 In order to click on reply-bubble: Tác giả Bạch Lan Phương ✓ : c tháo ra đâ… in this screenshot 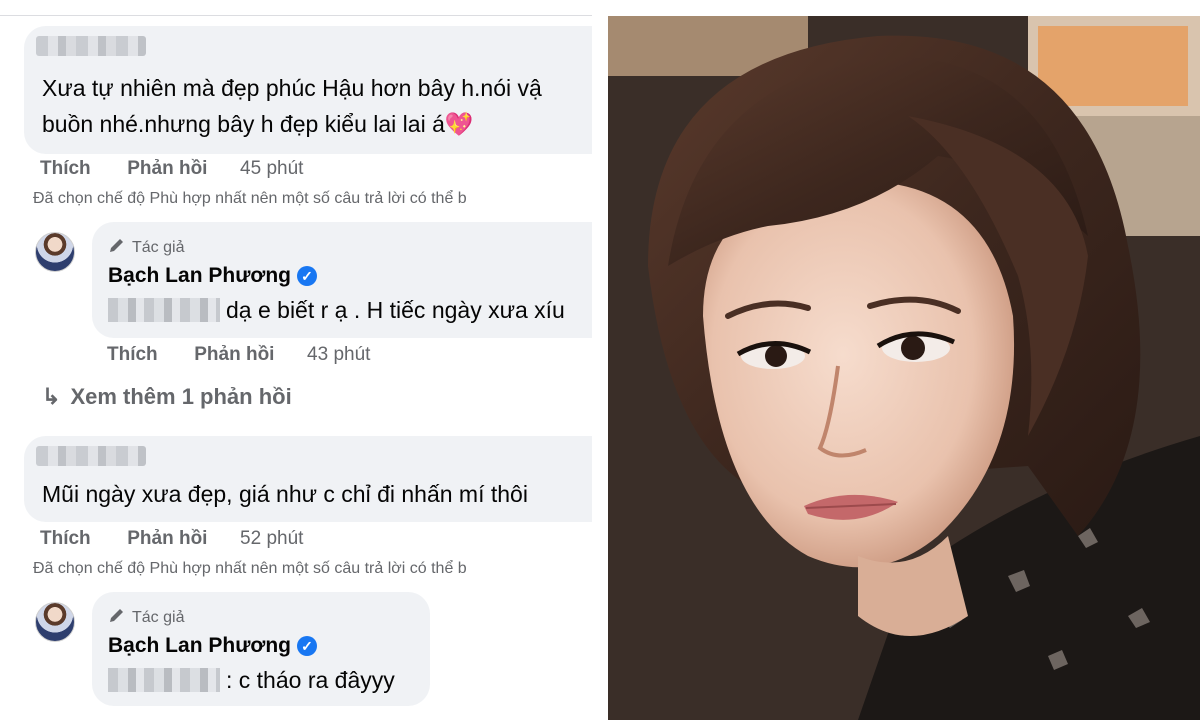, I will do `click(261, 649)`.